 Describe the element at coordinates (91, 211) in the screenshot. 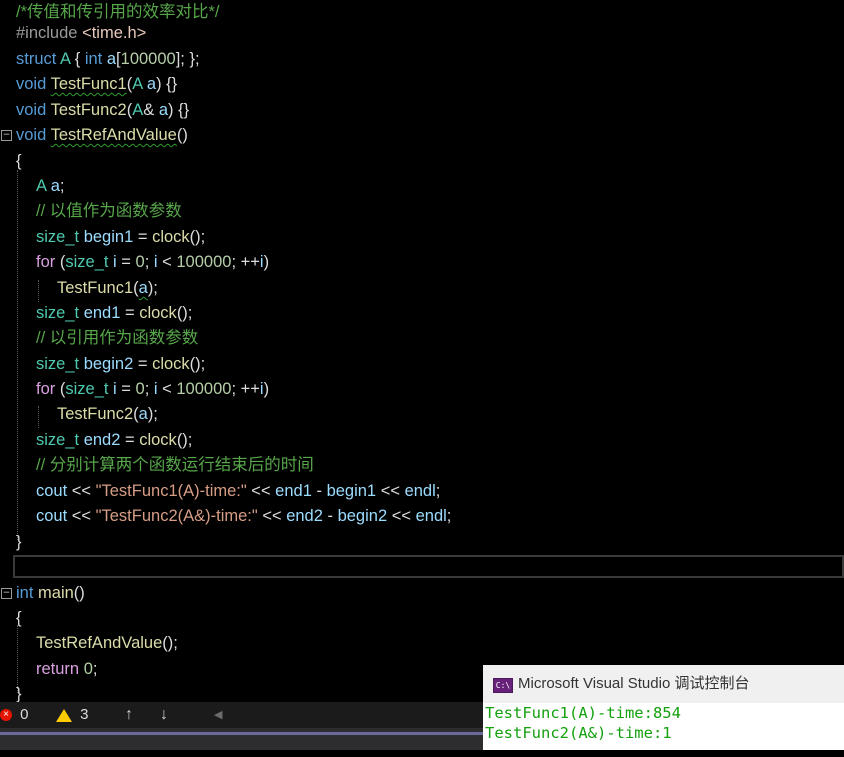

I see `code-line: // 以值作为函数参数` at that location.